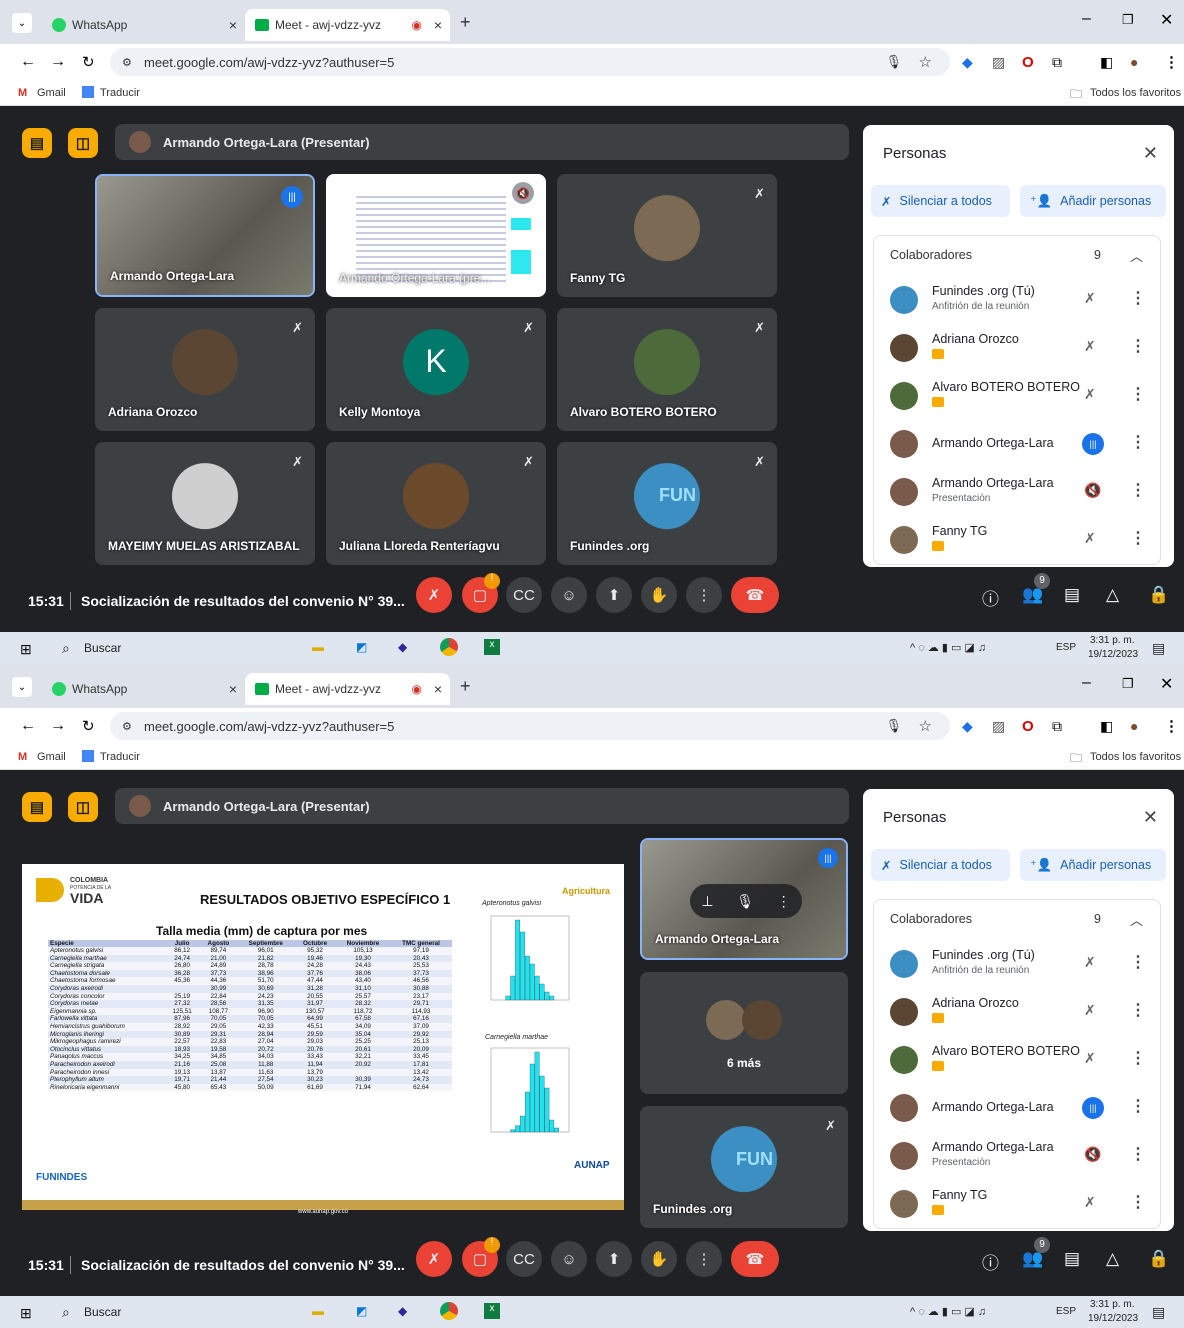  What do you see at coordinates (1158, 1259) in the screenshot?
I see `host-controls-icon: 🔒` at bounding box center [1158, 1259].